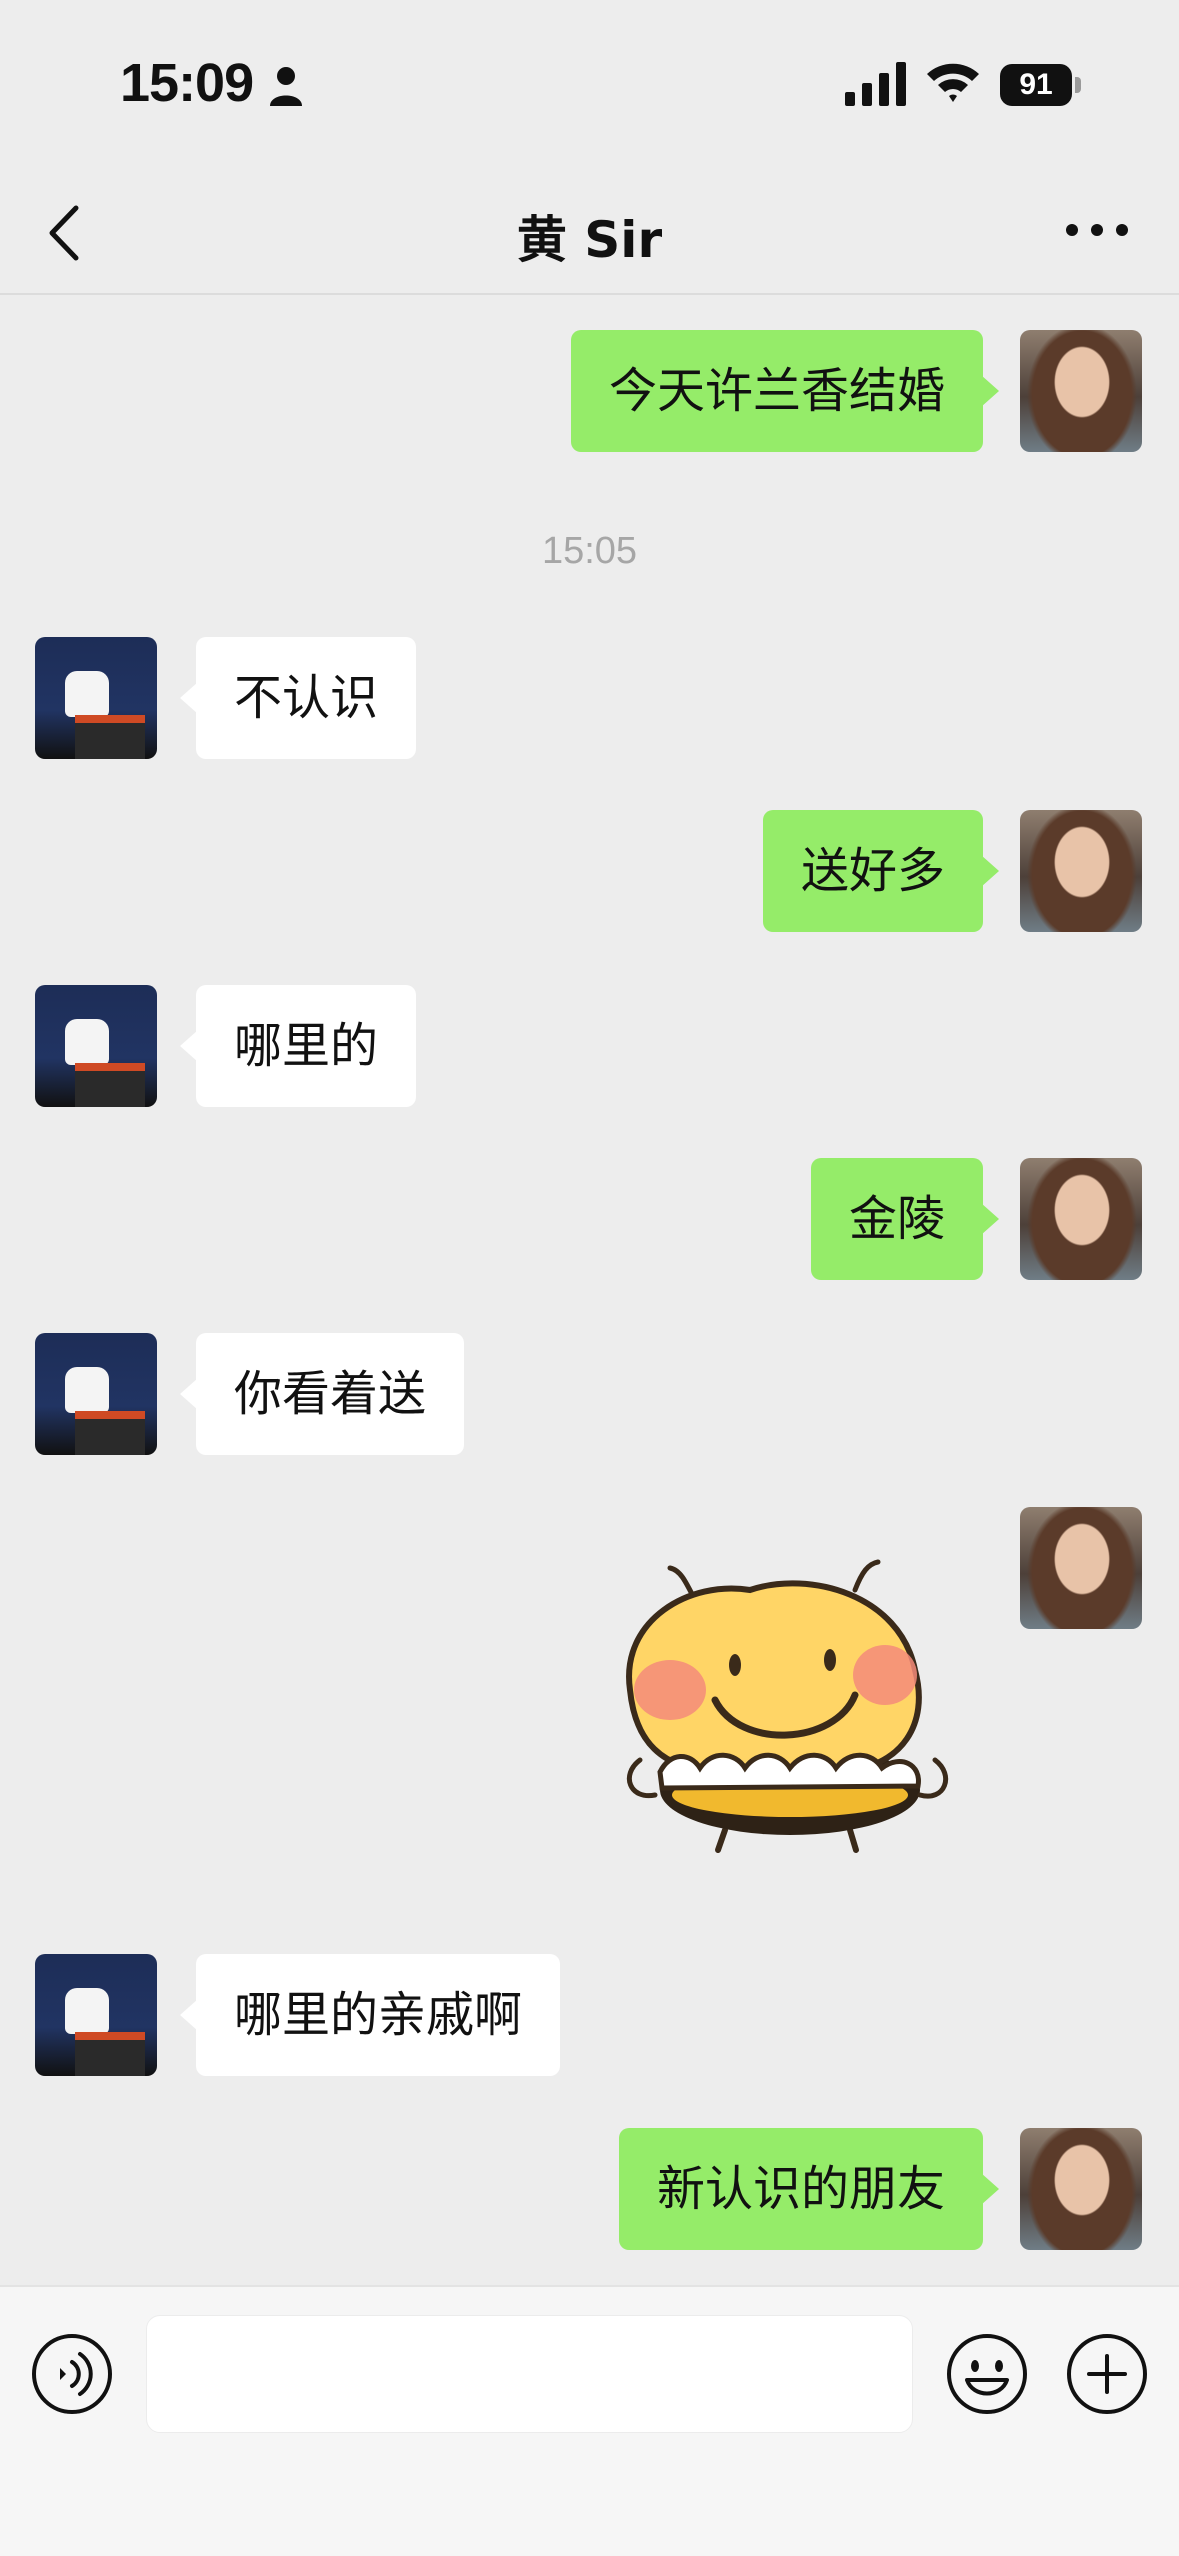 Image resolution: width=1179 pixels, height=2556 pixels. Describe the element at coordinates (953, 82) in the screenshot. I see `wifi-icon` at that location.